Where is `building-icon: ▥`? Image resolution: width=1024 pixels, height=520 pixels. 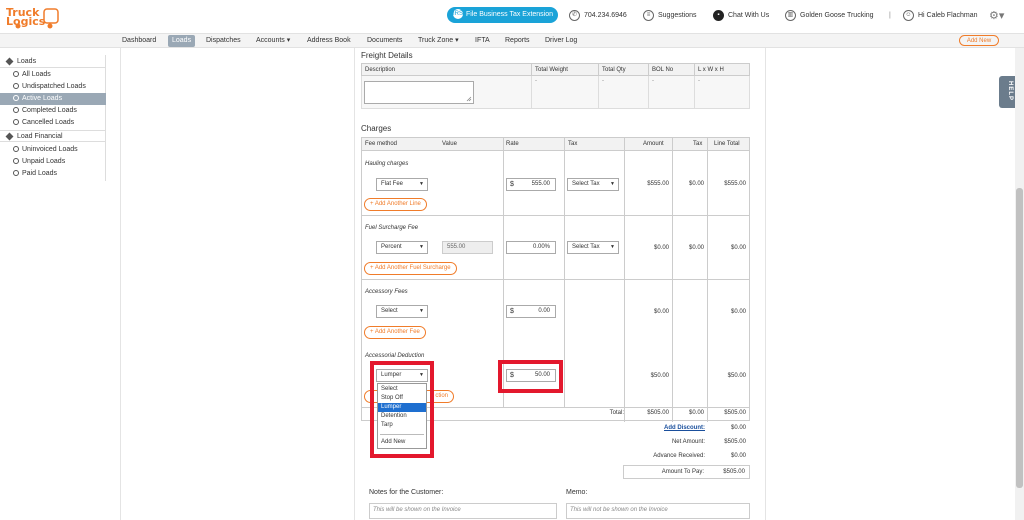 building-icon: ▥ is located at coordinates (790, 15).